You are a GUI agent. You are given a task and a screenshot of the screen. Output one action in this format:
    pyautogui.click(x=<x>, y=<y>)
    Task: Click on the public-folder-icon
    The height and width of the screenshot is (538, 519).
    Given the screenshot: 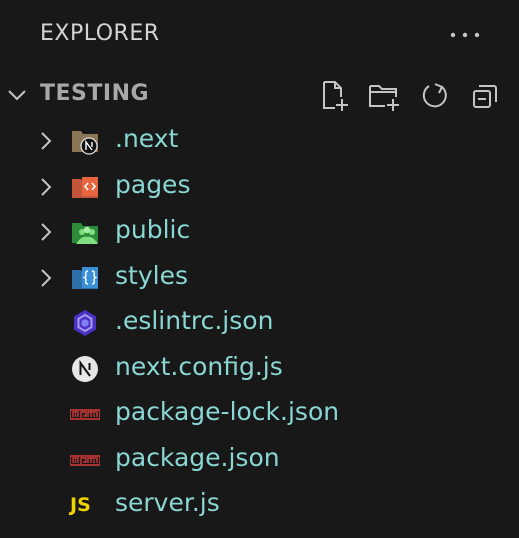 What is the action you would take?
    pyautogui.click(x=85, y=233)
    